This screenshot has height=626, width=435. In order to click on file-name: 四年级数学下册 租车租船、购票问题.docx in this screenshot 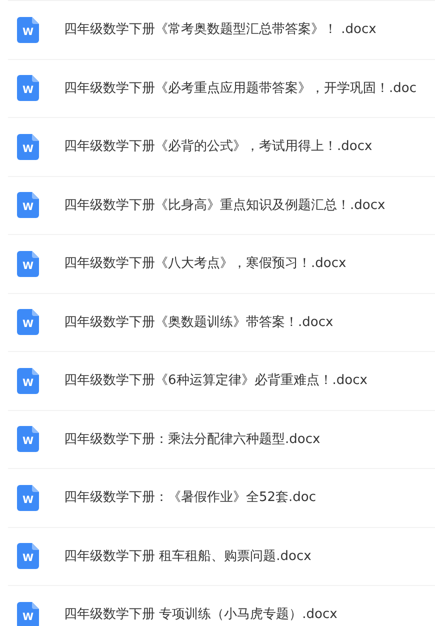, I will do `click(188, 556)`.